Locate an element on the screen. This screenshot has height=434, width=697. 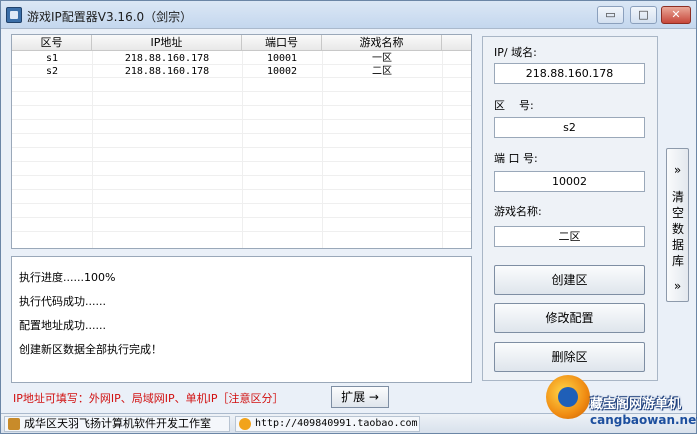
url-panel: http://409840991.taobao.com is located at coordinates (327, 424).